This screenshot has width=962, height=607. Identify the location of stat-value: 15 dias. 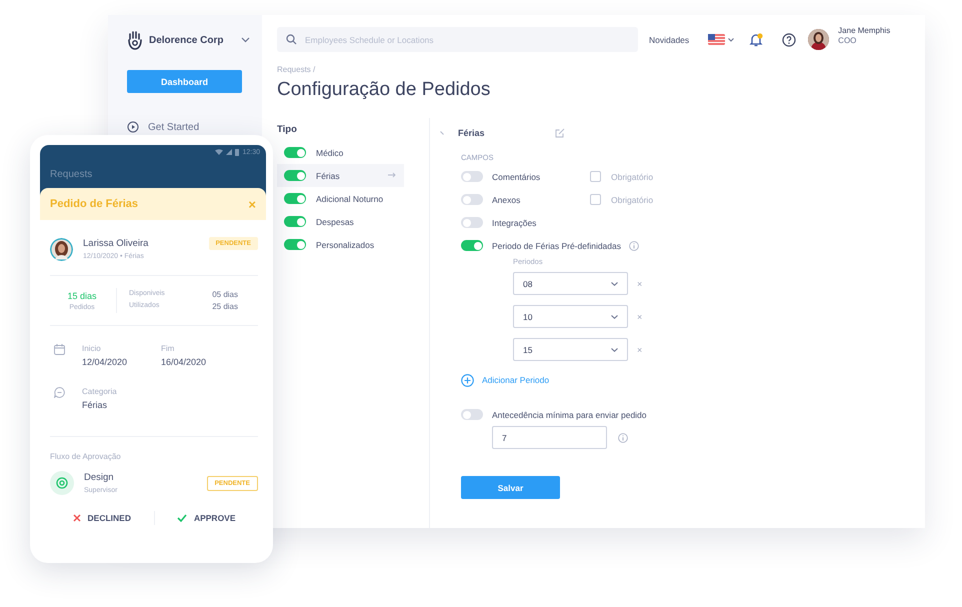
(82, 295).